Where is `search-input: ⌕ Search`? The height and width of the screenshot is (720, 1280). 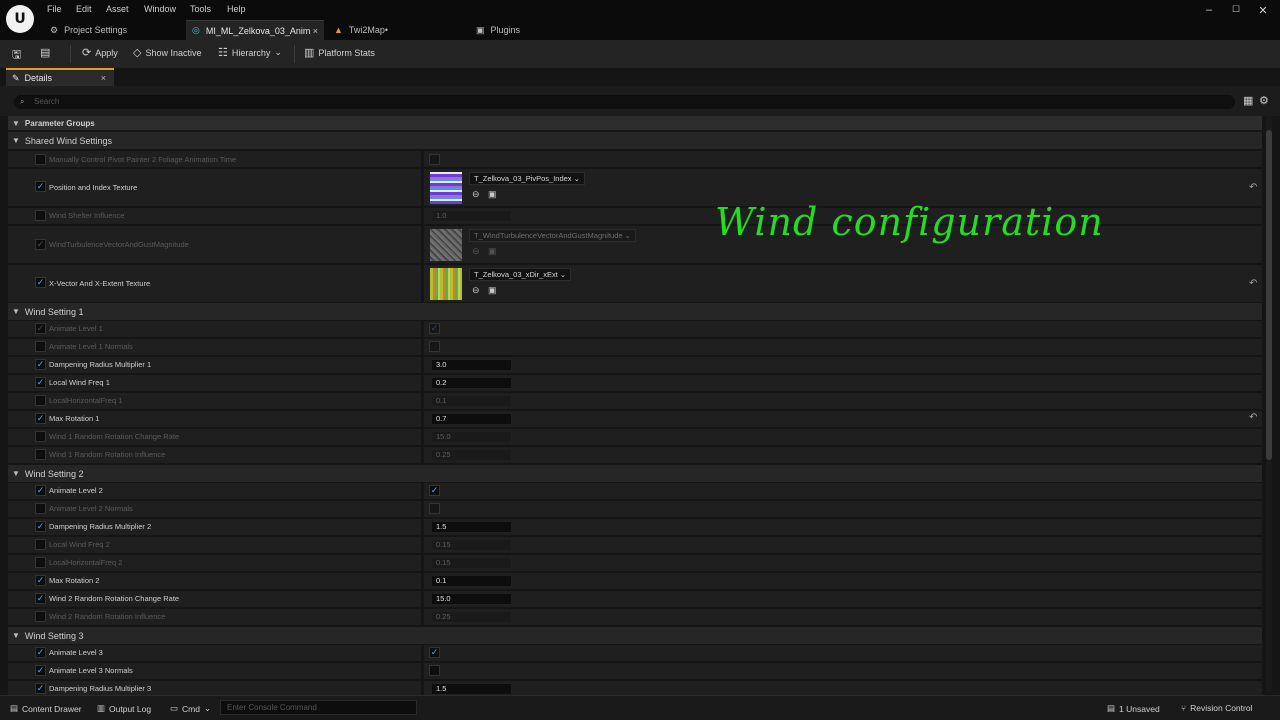 search-input: ⌕ Search is located at coordinates (624, 102).